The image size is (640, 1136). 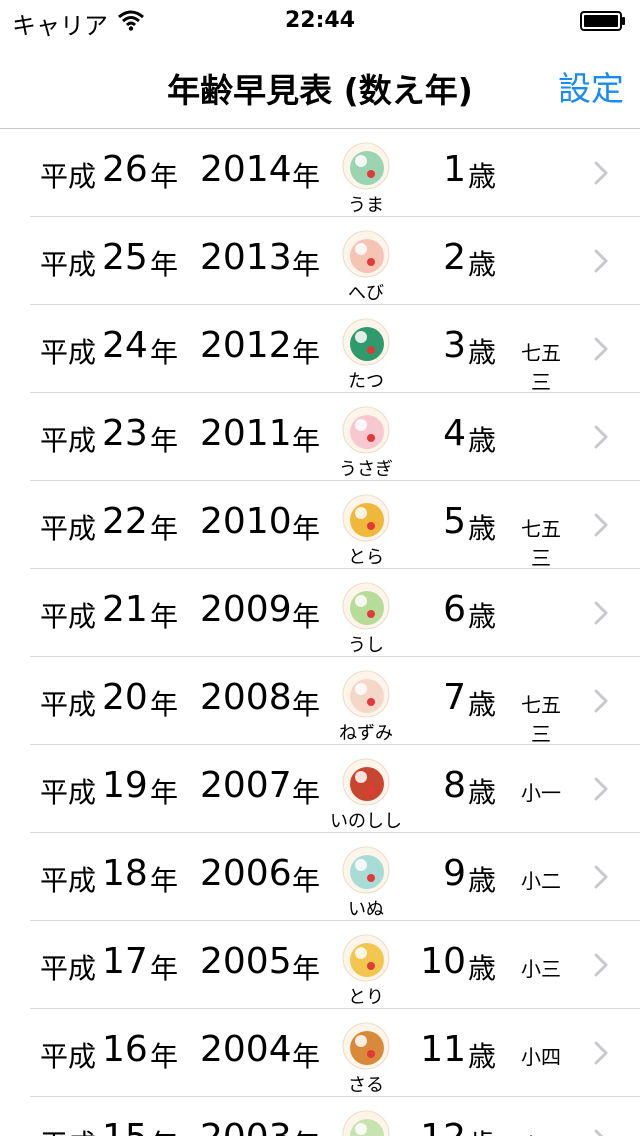 What do you see at coordinates (246, 345) in the screenshot?
I see `western-year: 2012` at bounding box center [246, 345].